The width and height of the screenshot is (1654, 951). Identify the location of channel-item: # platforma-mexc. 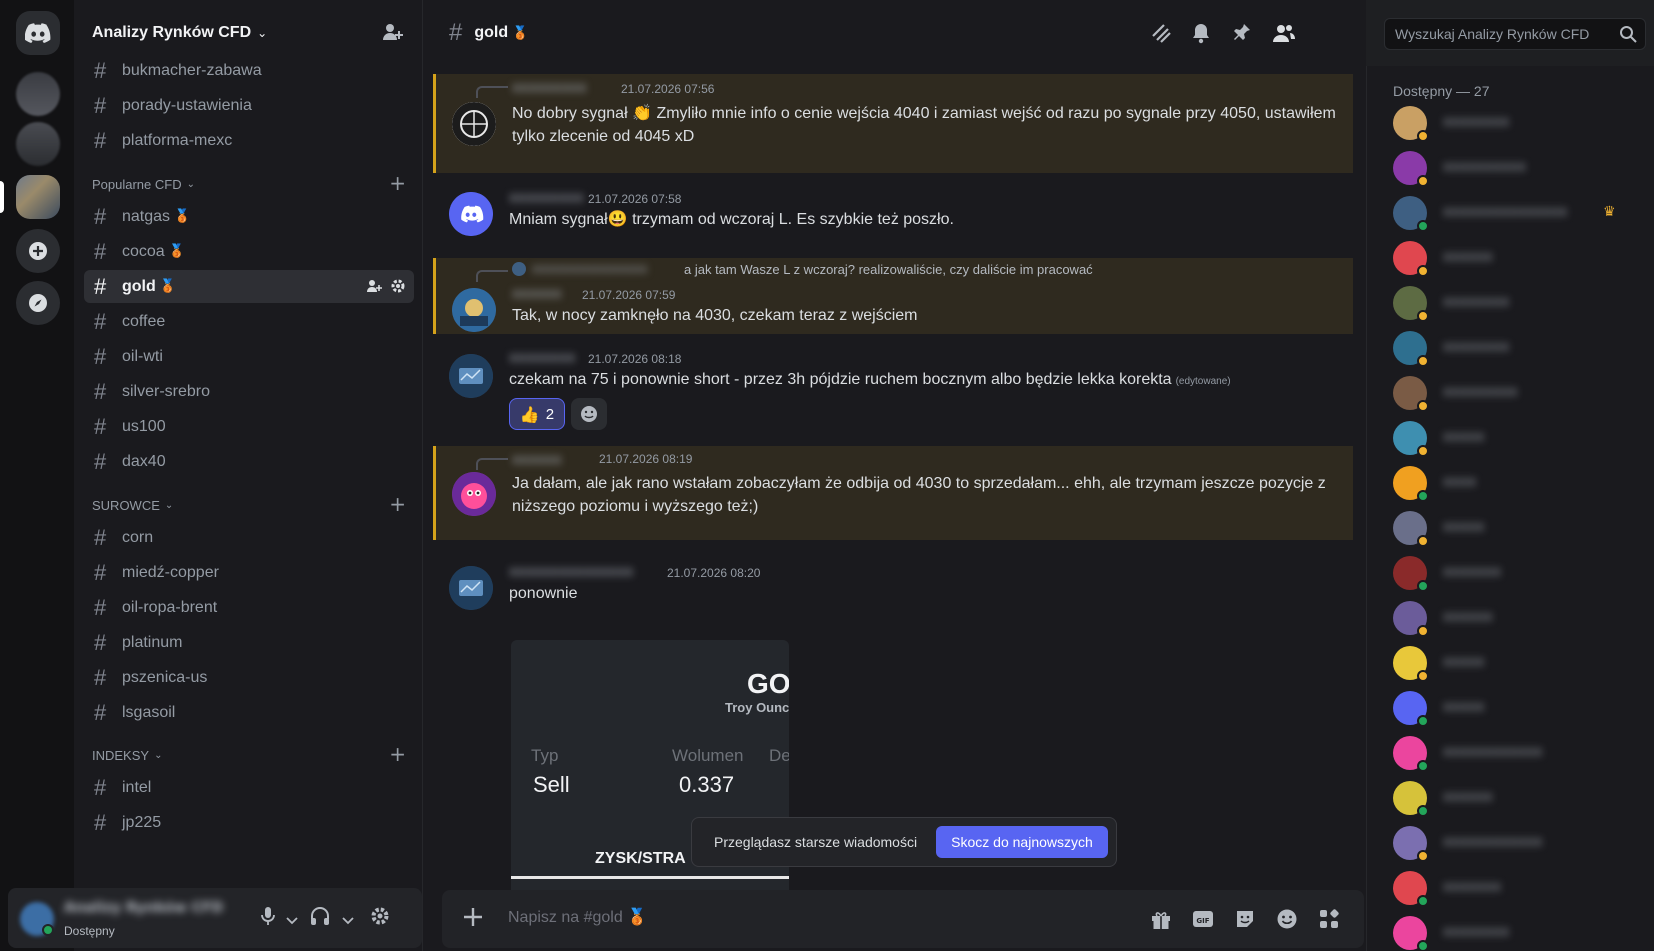
(249, 140).